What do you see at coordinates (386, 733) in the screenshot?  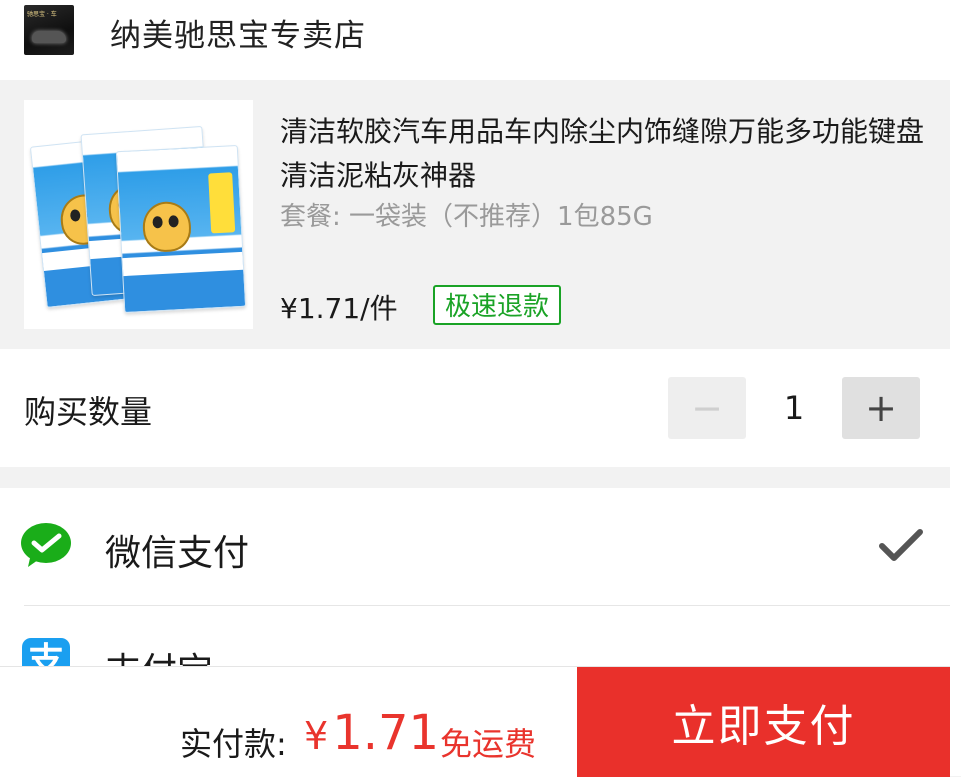 I see `total-amount-value: 1.71` at bounding box center [386, 733].